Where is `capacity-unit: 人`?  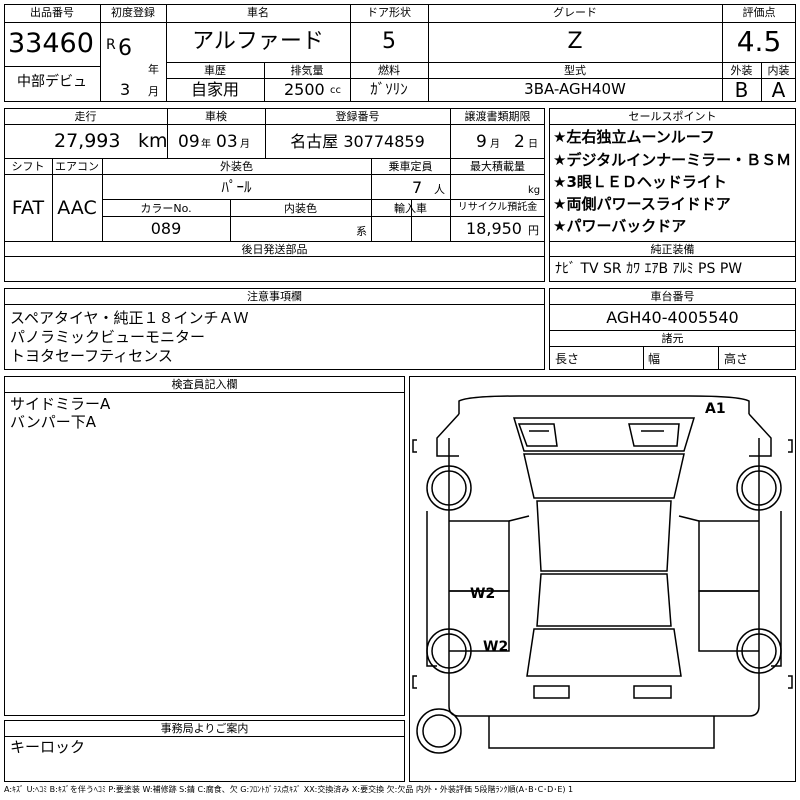 capacity-unit: 人 is located at coordinates (439, 189).